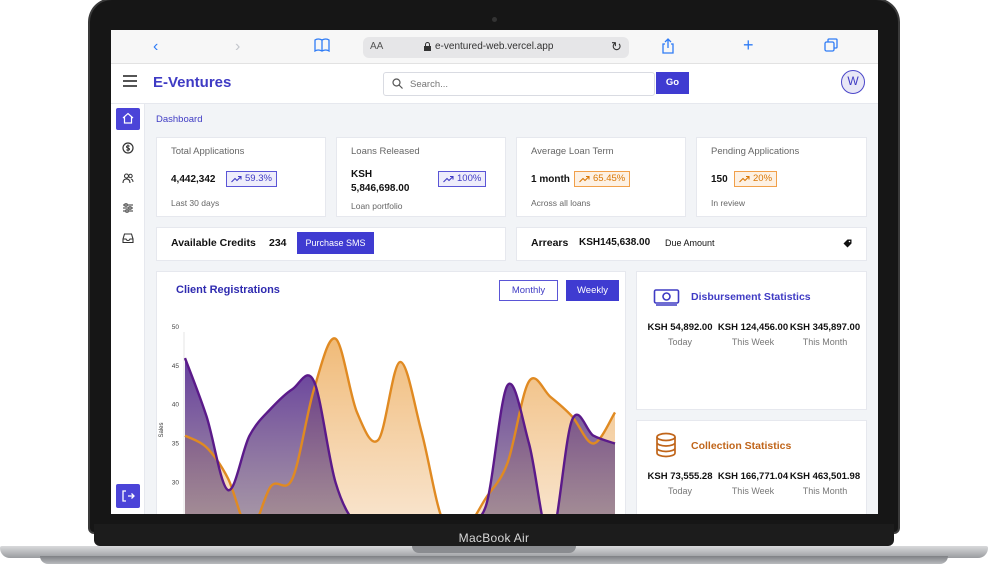 This screenshot has height=568, width=988. Describe the element at coordinates (335, 243) in the screenshot. I see `purchase-sms-button: Purchase SMS` at that location.